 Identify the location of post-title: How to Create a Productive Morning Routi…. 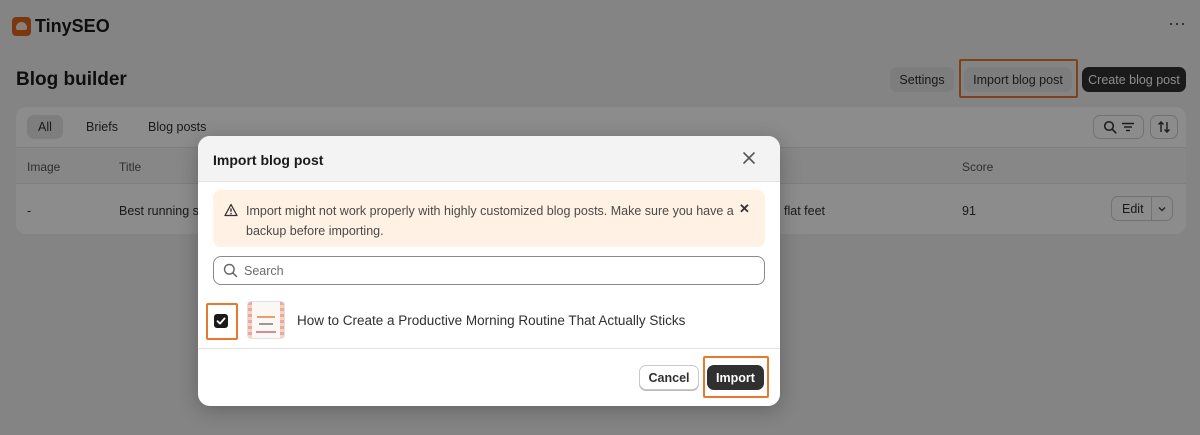
(491, 320).